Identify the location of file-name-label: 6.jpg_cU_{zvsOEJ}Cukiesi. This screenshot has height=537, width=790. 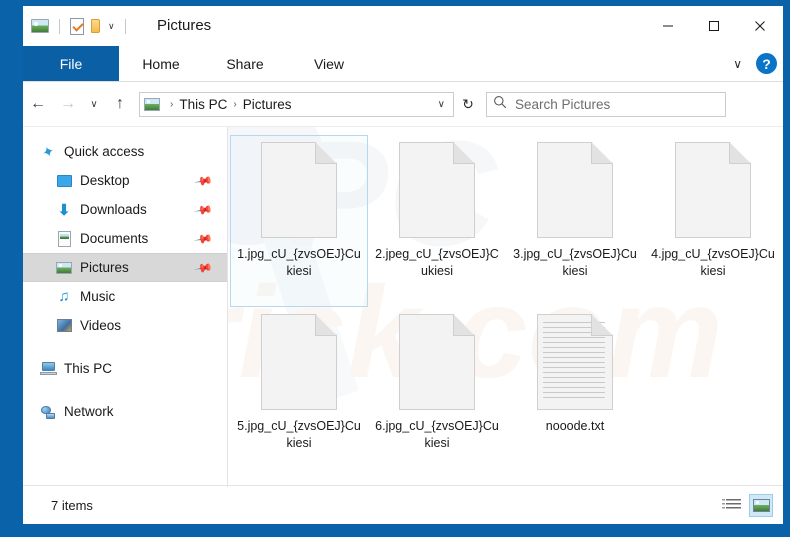
(437, 434).